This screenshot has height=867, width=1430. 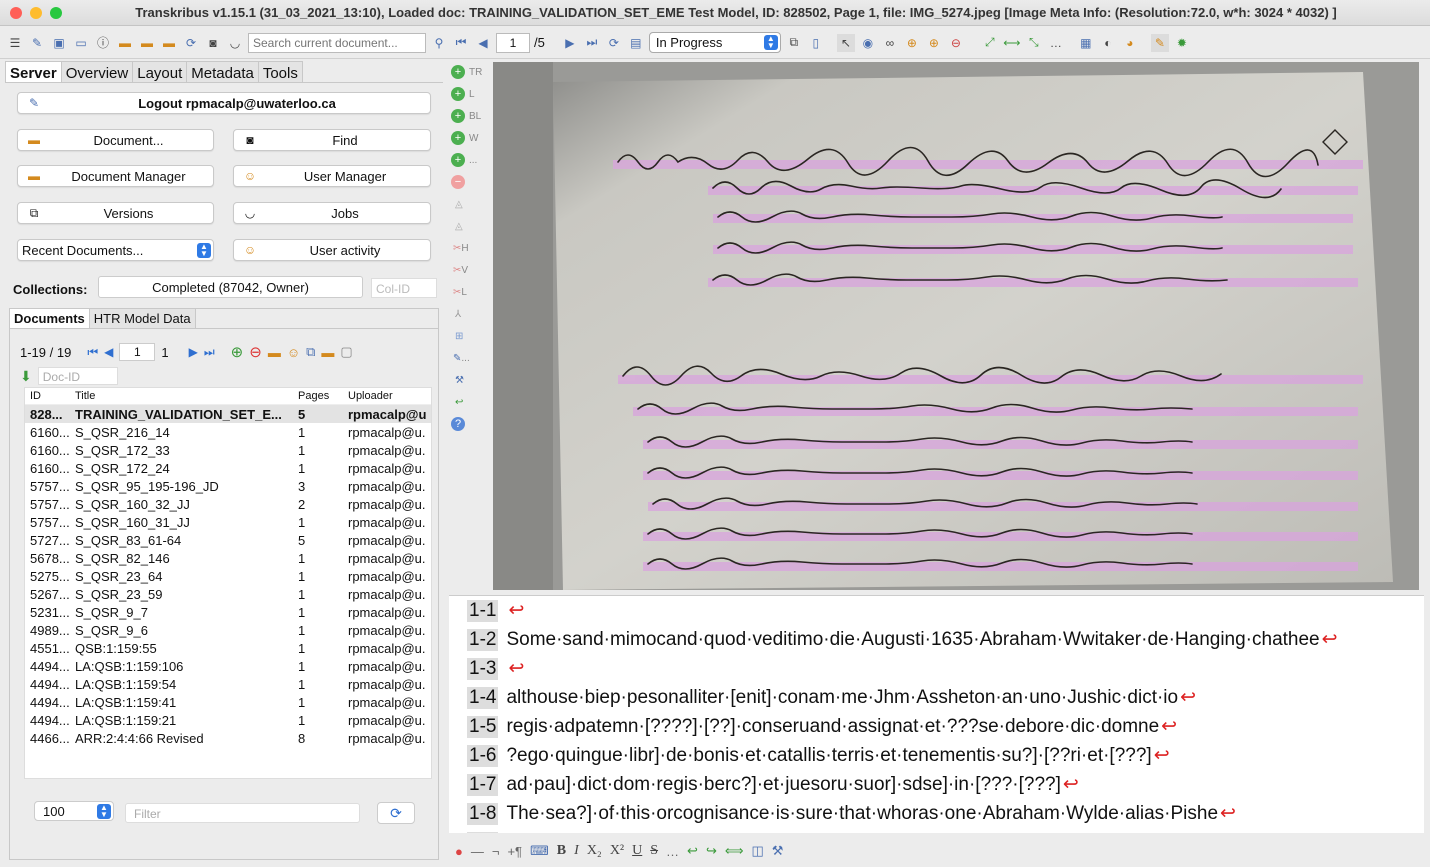 I want to click on reload-icon: ⟳, so click(x=614, y=43).